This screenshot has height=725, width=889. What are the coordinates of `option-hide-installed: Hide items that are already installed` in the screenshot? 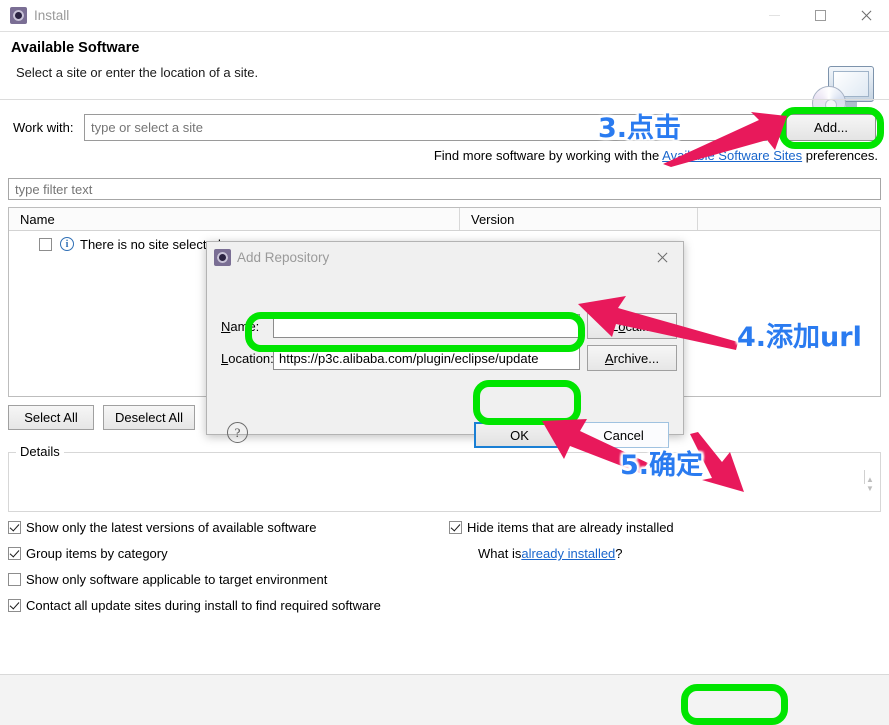 It's located at (561, 527).